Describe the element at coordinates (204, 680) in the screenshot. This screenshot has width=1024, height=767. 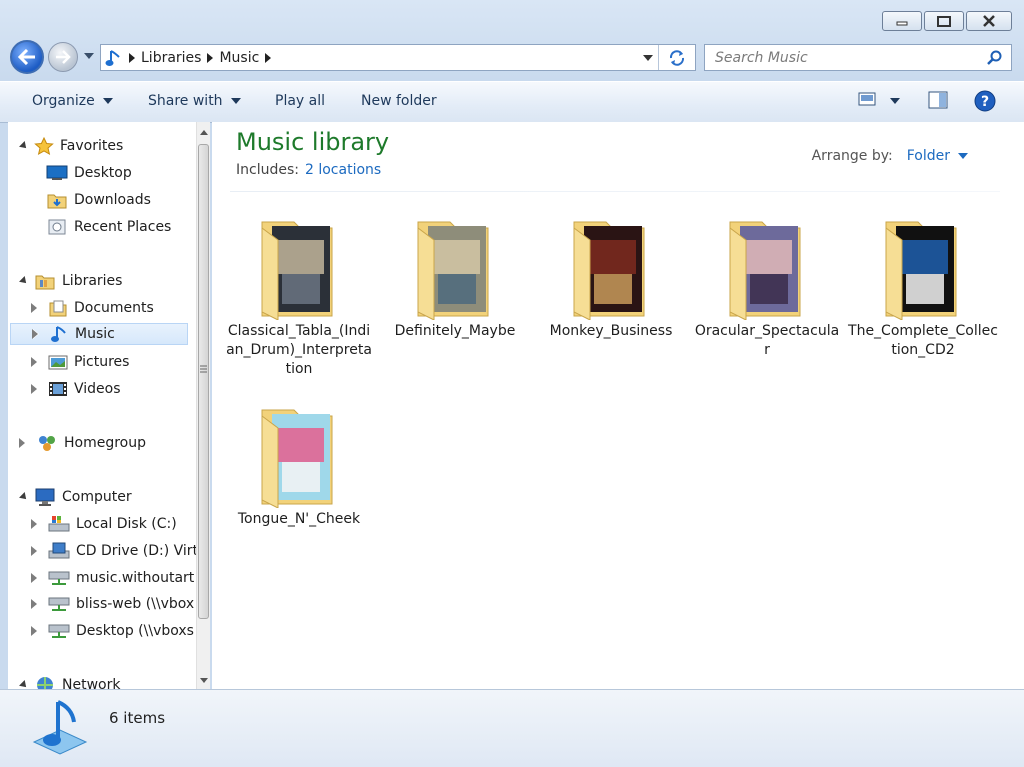
I see `scroll-down-arrow-icon` at that location.